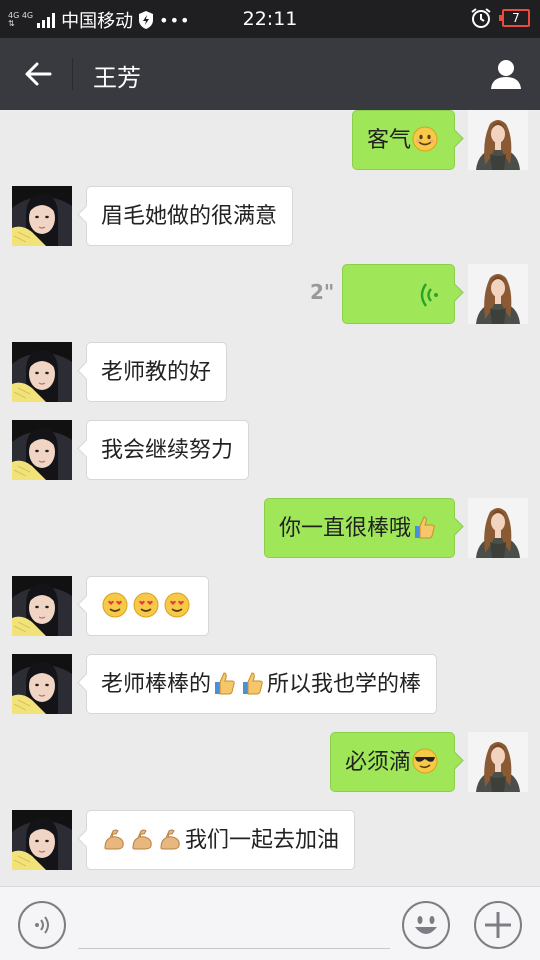  I want to click on message-input, so click(234, 925).